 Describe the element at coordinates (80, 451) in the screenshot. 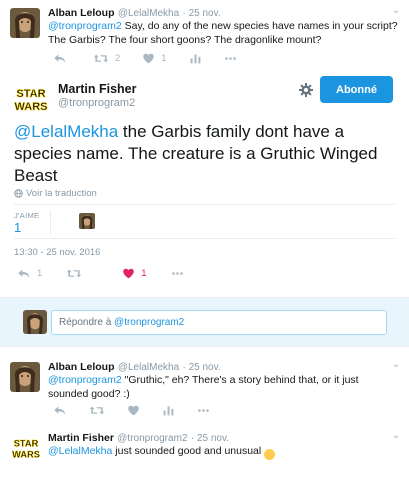

I see `tweet4-mention: @LelalMekha` at that location.